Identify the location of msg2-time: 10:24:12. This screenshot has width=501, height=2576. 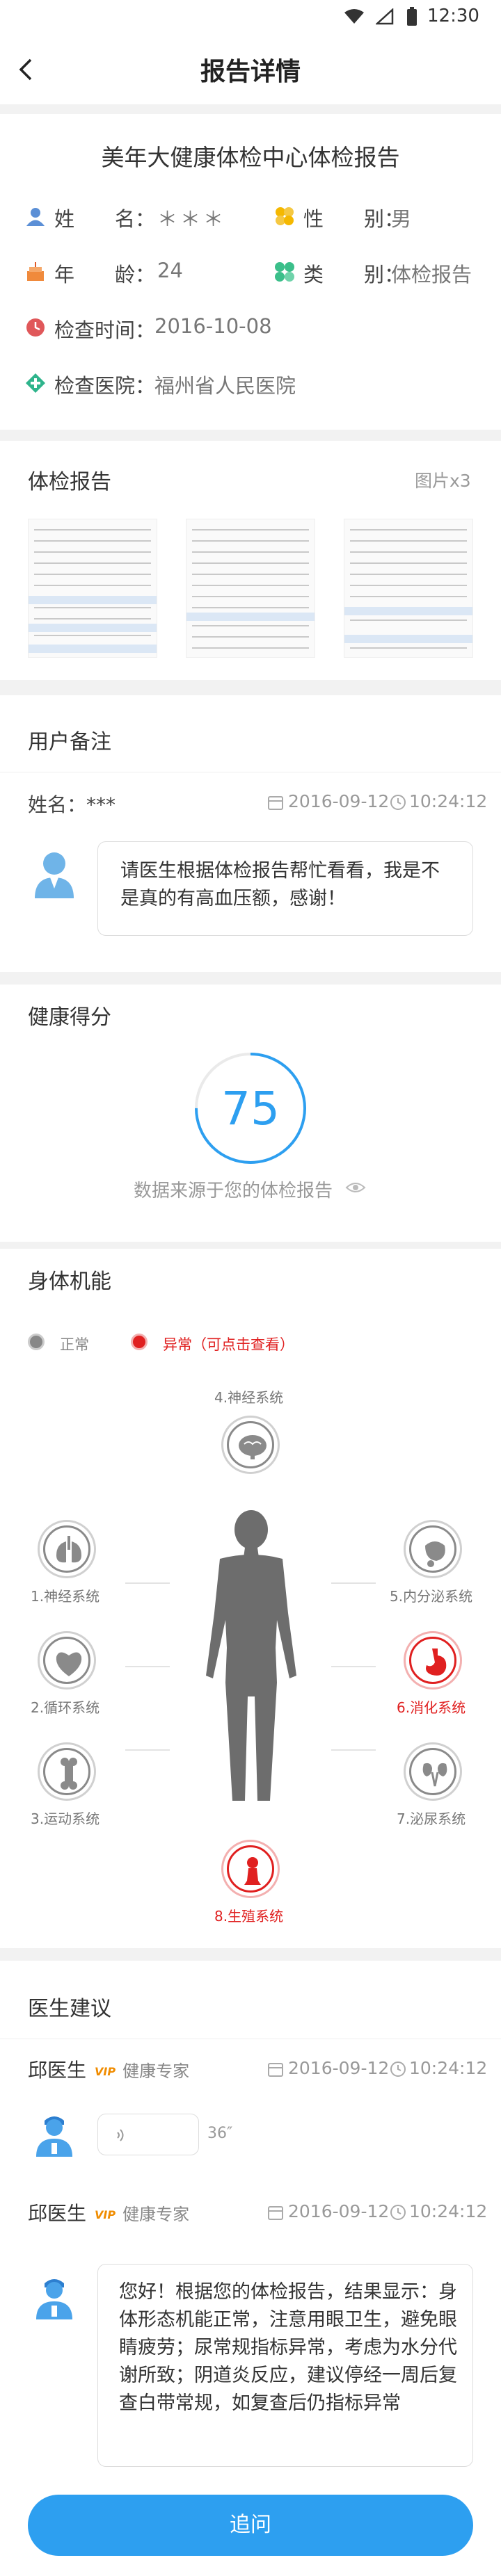
(448, 2211).